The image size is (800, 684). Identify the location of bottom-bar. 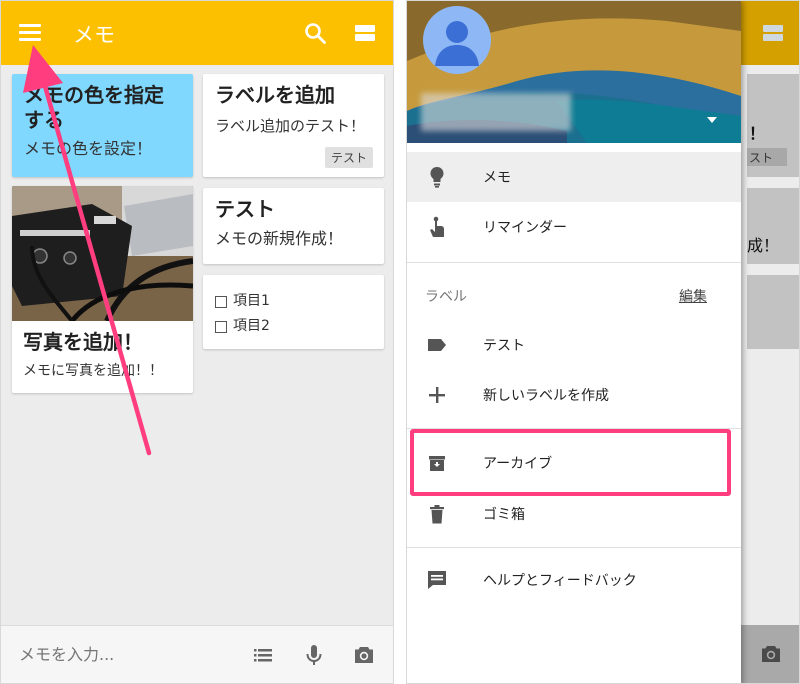
(197, 654).